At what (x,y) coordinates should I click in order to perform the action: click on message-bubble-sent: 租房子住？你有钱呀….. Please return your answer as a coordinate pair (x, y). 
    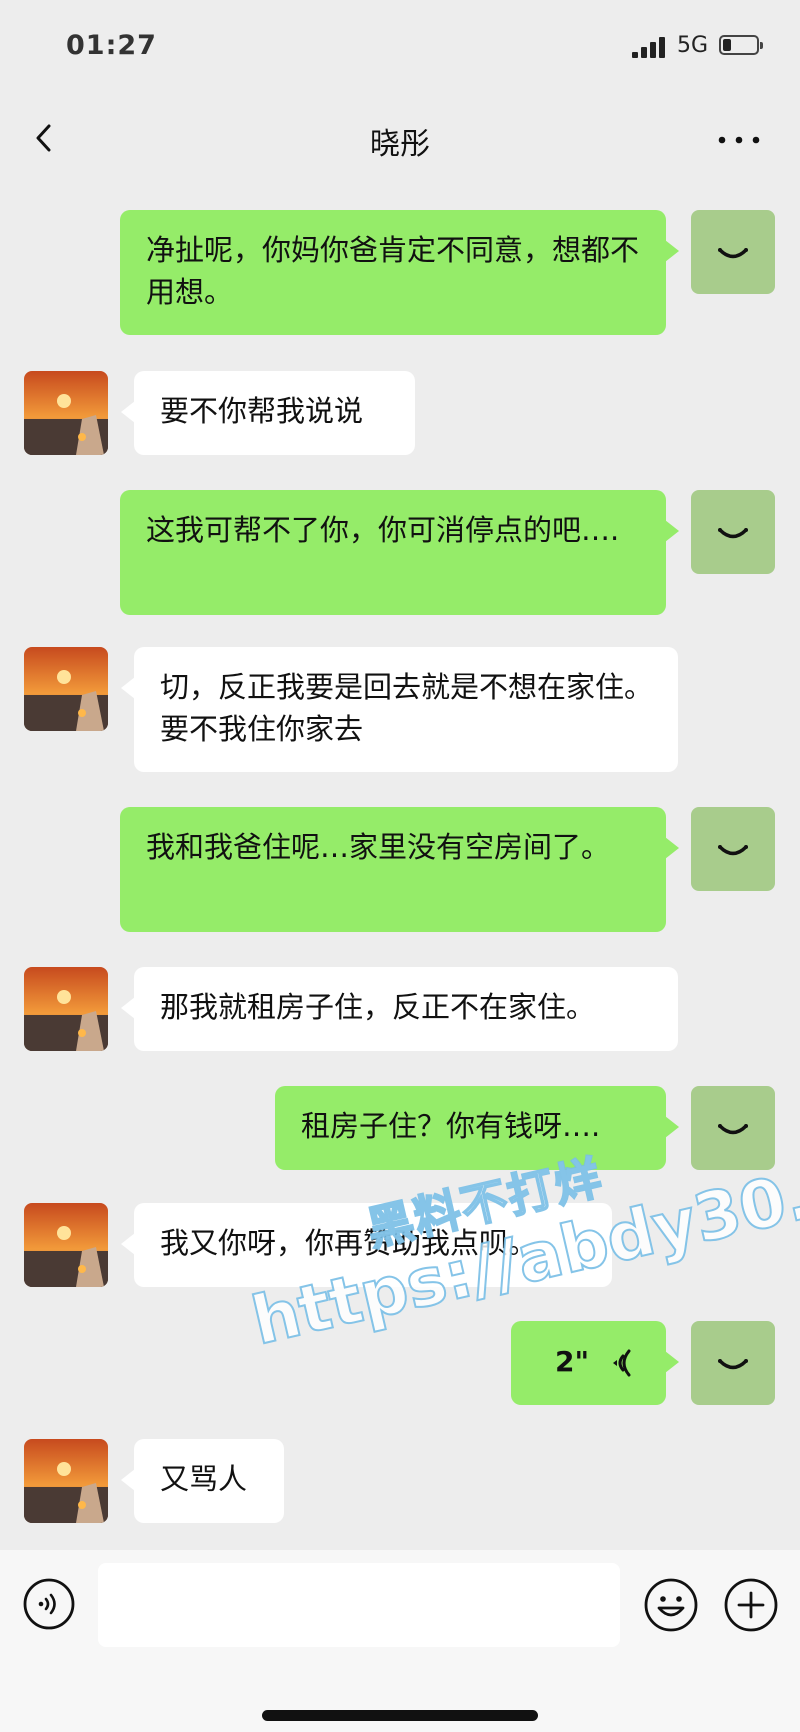
    Looking at the image, I should click on (477, 1128).